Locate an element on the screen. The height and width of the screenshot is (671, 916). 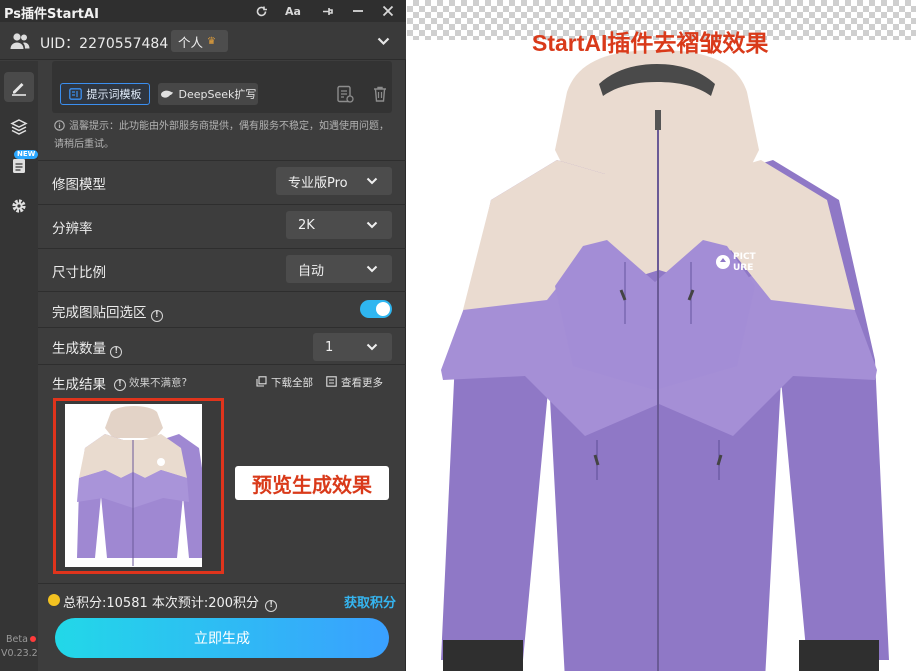
ratio-select: 自动 is located at coordinates (339, 269).